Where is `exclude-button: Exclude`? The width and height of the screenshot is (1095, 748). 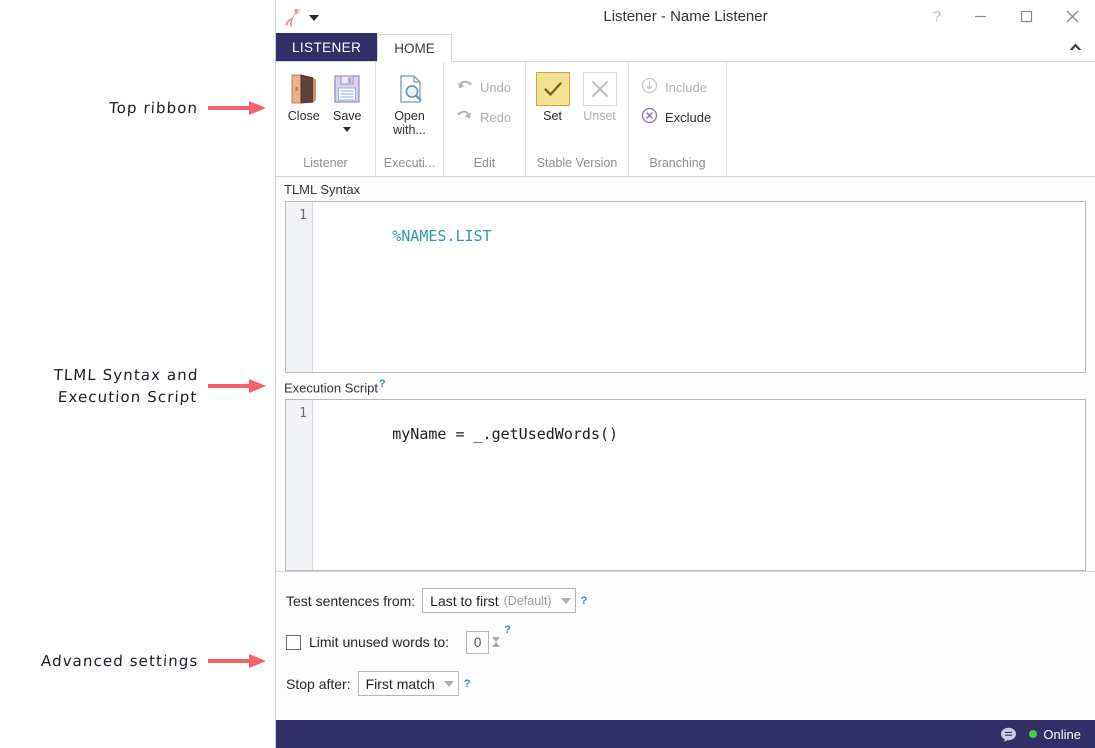
exclude-button: Exclude is located at coordinates (676, 117).